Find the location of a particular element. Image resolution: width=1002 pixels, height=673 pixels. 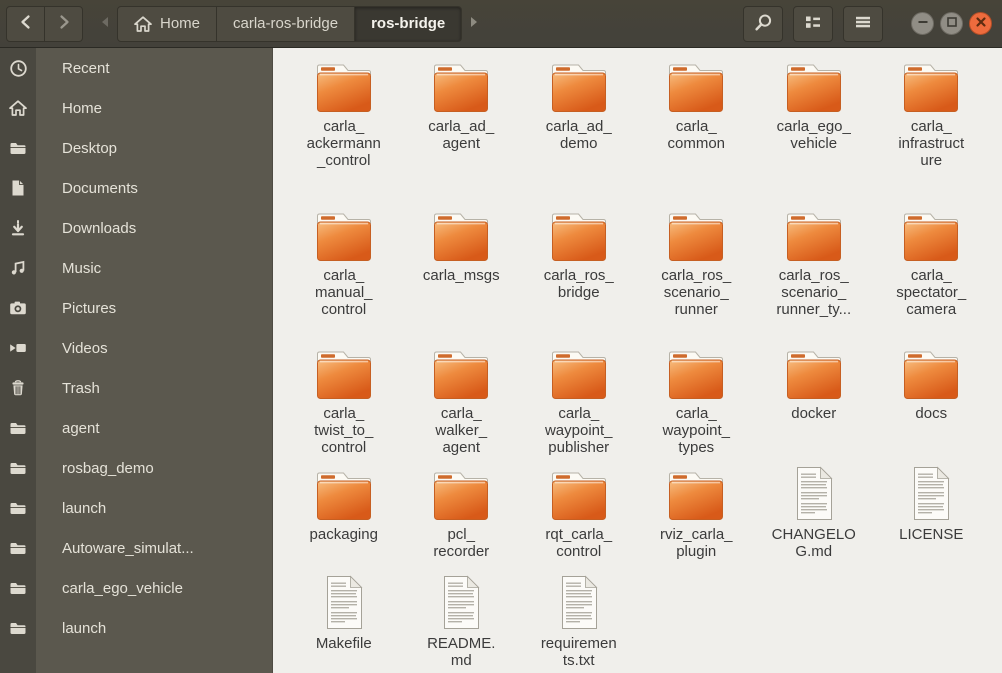

chevron-left-icon is located at coordinates (26, 23).